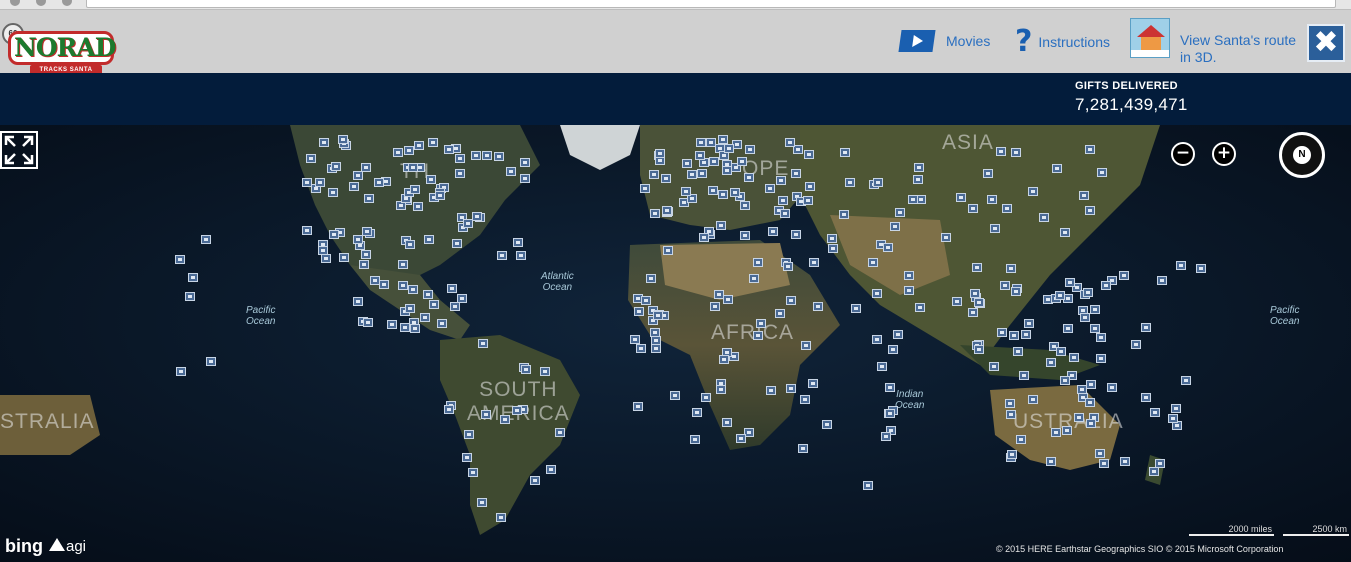  I want to click on movies-link: Movies, so click(944, 41).